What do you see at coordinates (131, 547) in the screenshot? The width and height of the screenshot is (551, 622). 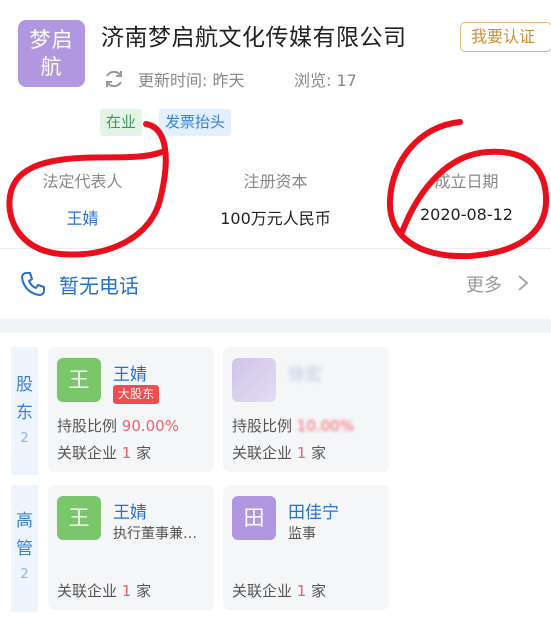 I see `manager-card: 王 王婧 执行董事兼… 关联企业 1 家` at bounding box center [131, 547].